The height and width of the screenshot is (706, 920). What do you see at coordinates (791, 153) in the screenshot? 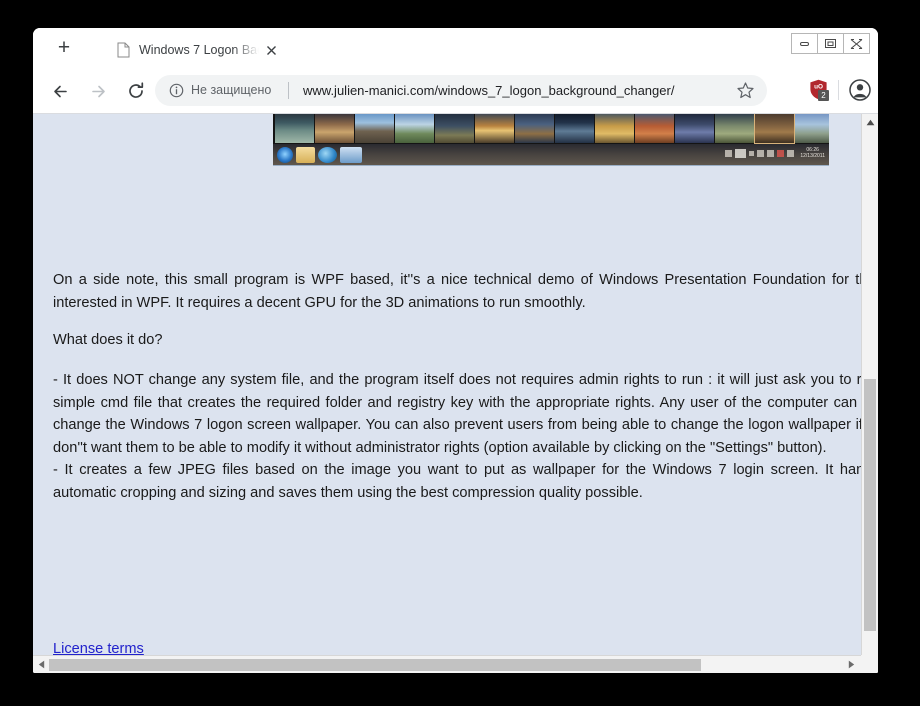
I see `tray-volume-icon` at bounding box center [791, 153].